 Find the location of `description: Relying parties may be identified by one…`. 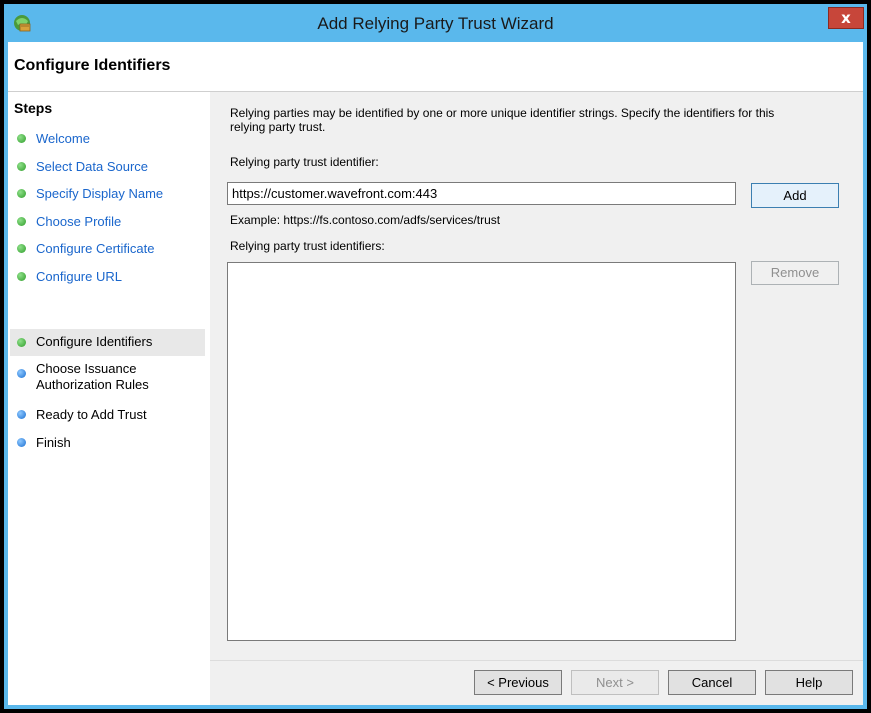

description: Relying parties may be identified by one… is located at coordinates (530, 120).